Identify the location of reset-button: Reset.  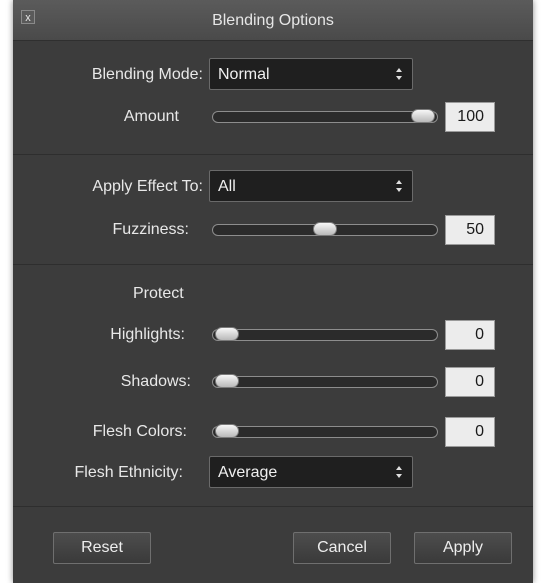
(102, 548).